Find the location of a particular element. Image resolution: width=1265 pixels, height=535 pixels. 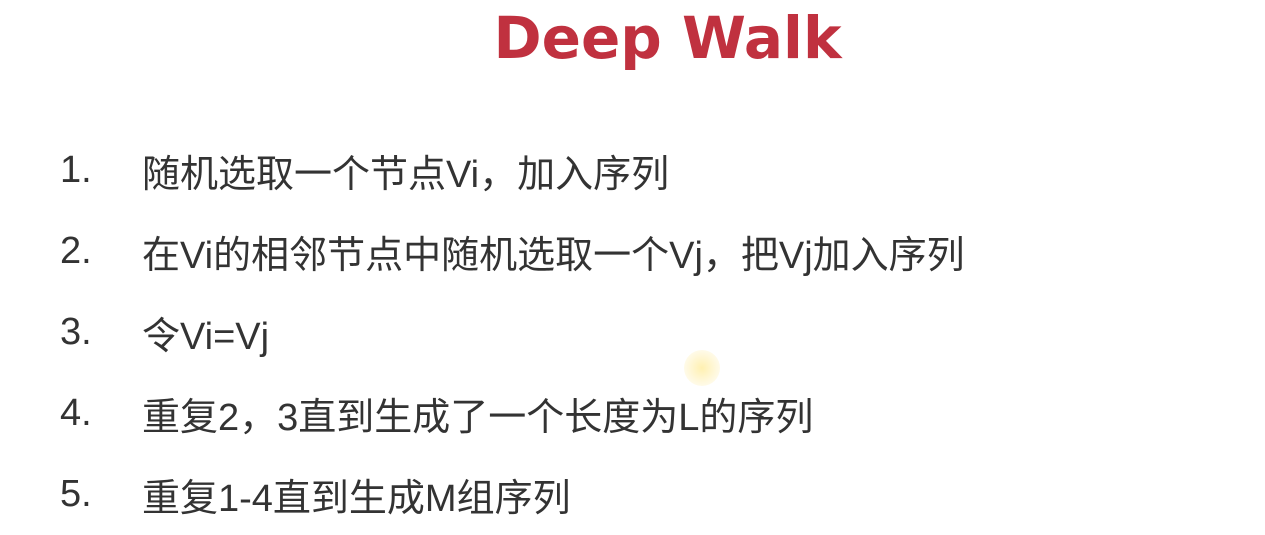

list-item: 4. 重复2，3直到生成了一个长度为L的序列 is located at coordinates (512, 413).